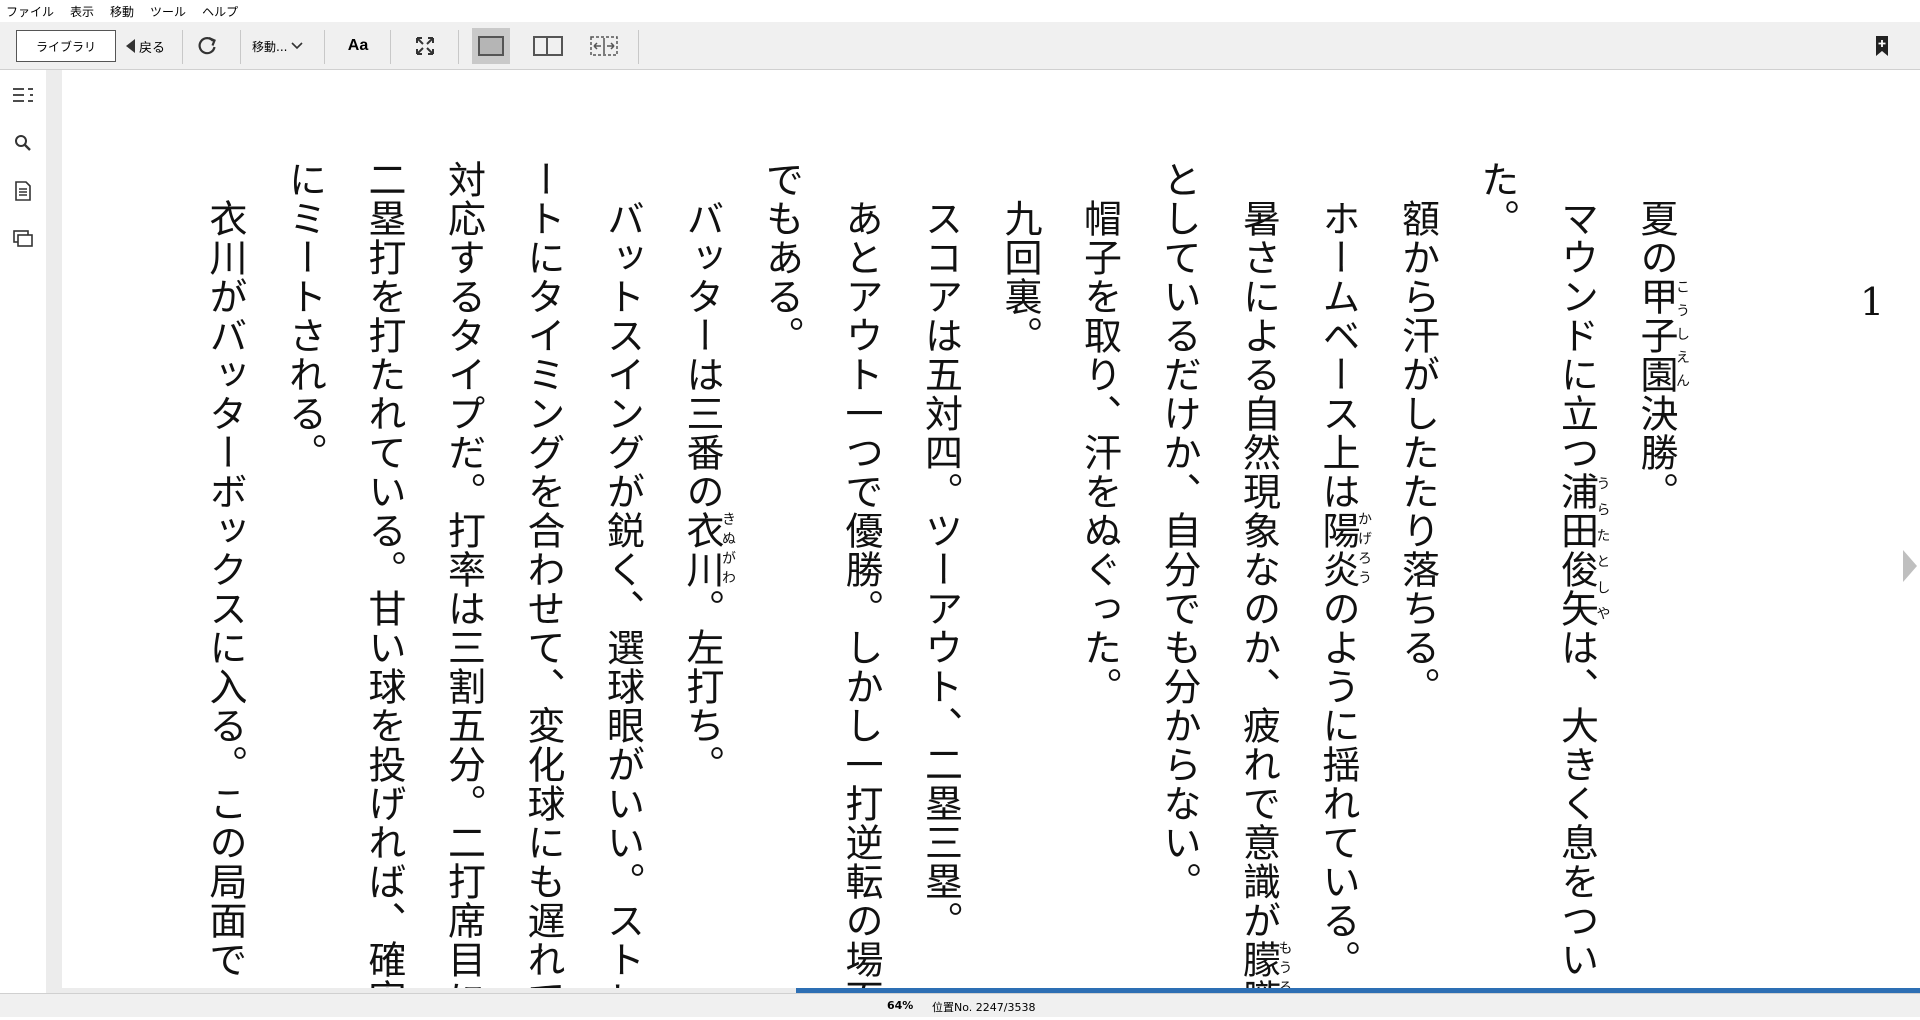 The width and height of the screenshot is (1920, 1020). What do you see at coordinates (940, 550) in the screenshot?
I see `paragraph: スコアは五対四。ツーアウト、二塁三塁。` at bounding box center [940, 550].